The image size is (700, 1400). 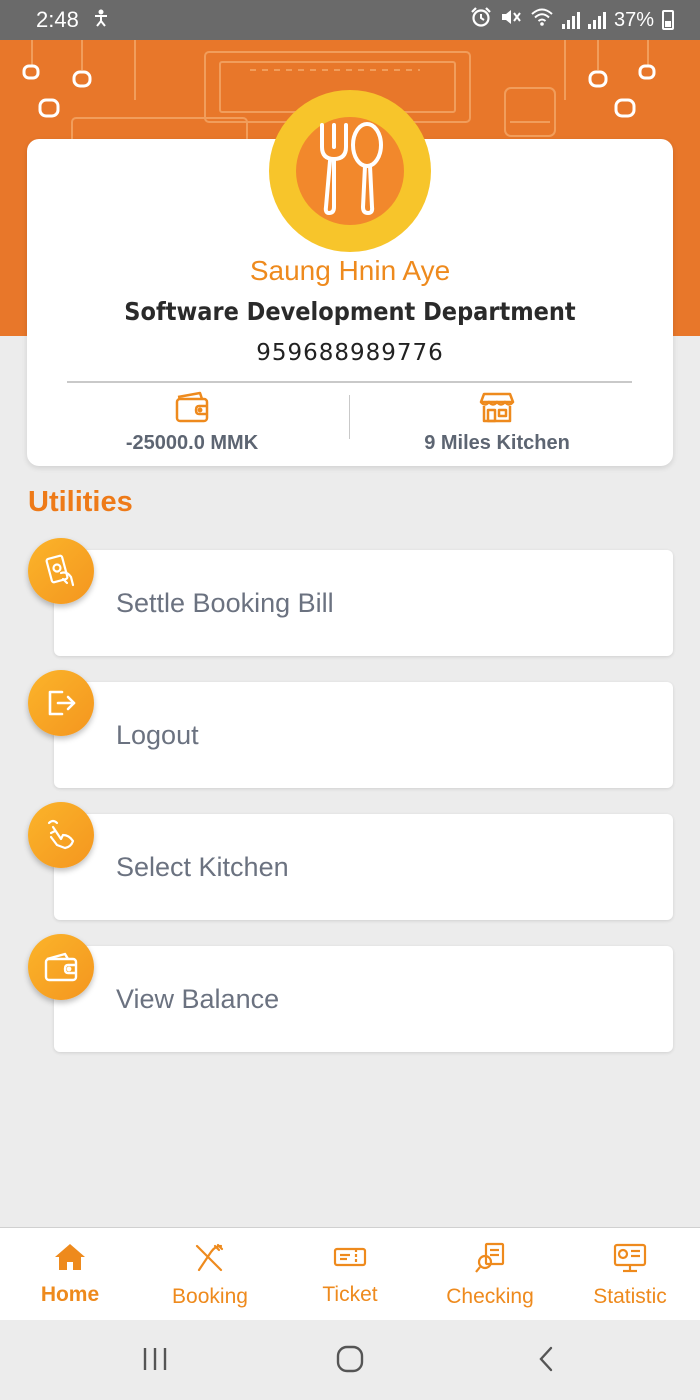 I want to click on signal-icon, so click(x=570, y=20).